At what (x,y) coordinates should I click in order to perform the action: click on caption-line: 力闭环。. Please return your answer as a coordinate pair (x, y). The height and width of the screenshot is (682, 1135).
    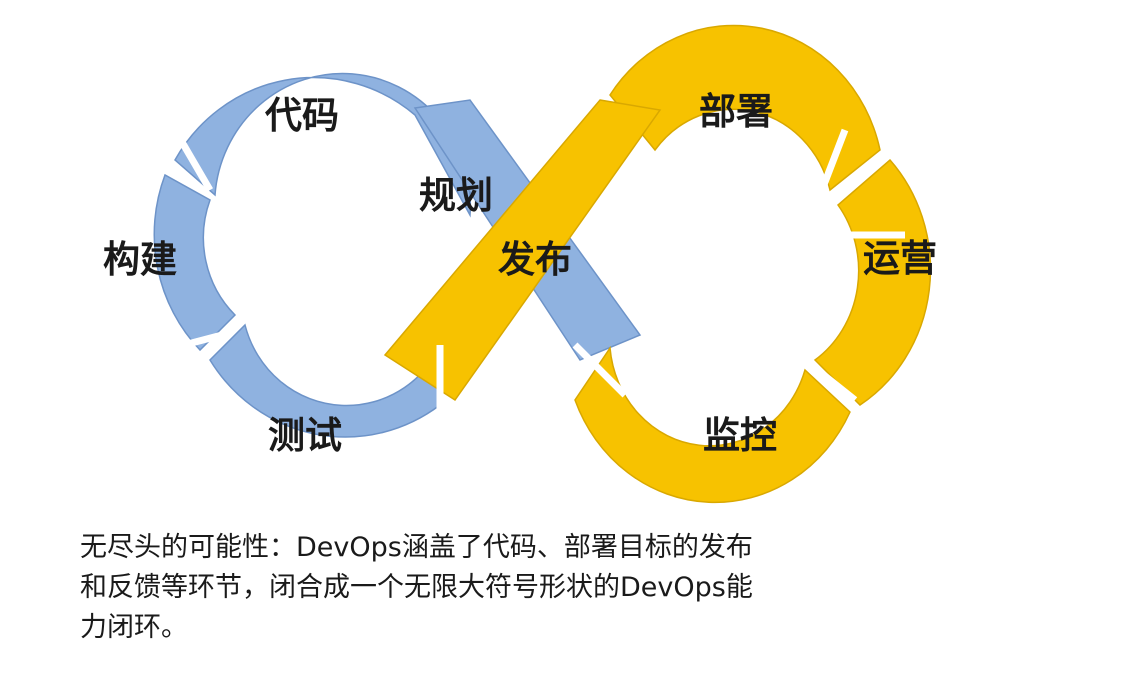
    Looking at the image, I should click on (134, 627).